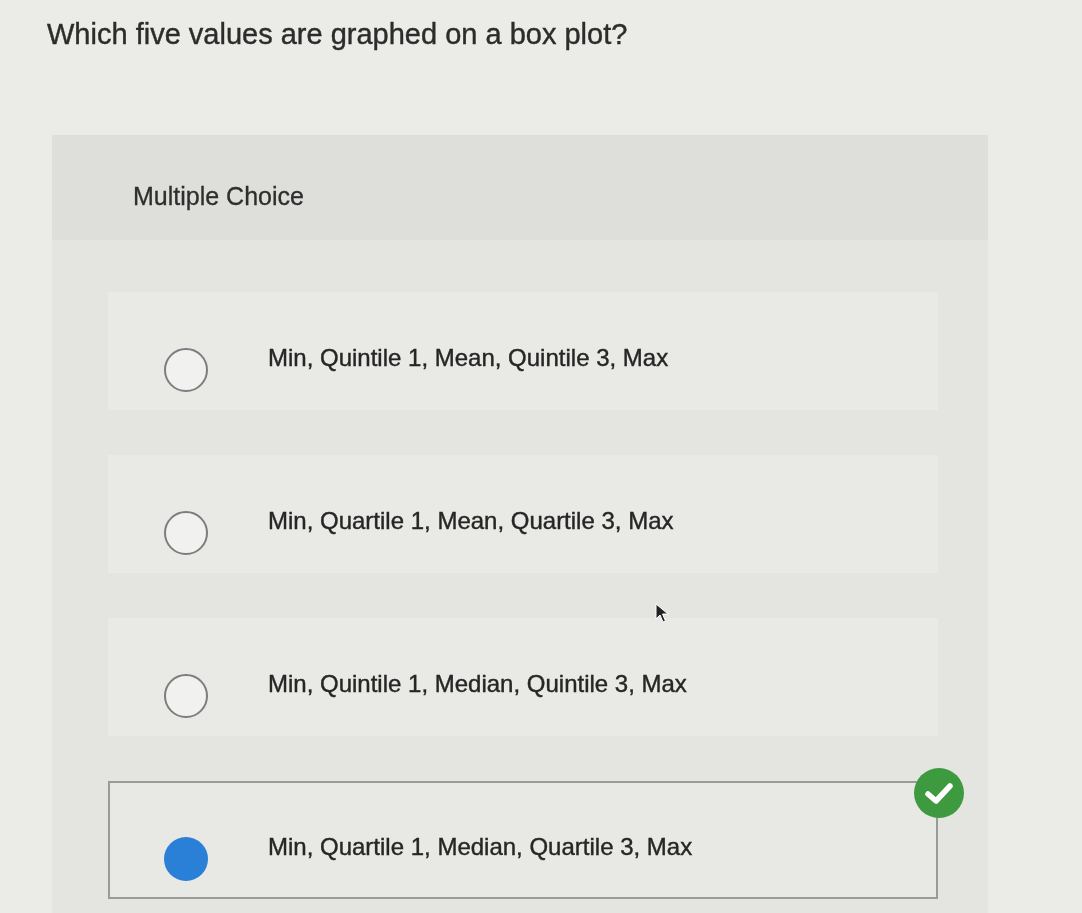 This screenshot has width=1082, height=913. I want to click on option-text: Min, Quintile 1, Mean, Quintile 3, Max, so click(468, 358).